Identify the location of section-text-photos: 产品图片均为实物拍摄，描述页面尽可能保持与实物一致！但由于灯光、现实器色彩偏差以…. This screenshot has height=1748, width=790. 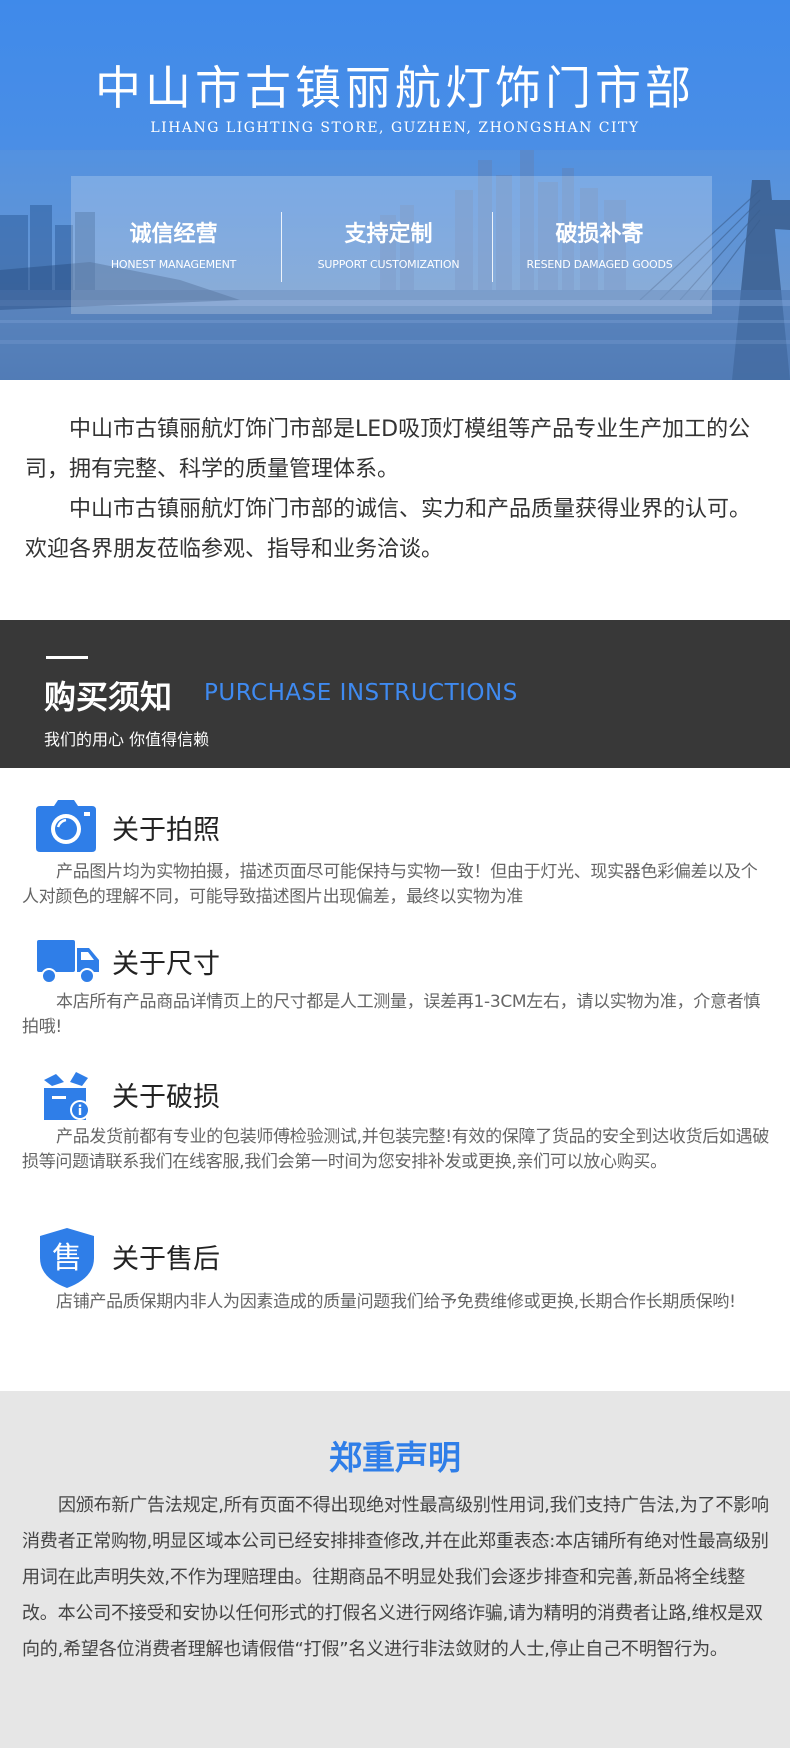
(390, 884).